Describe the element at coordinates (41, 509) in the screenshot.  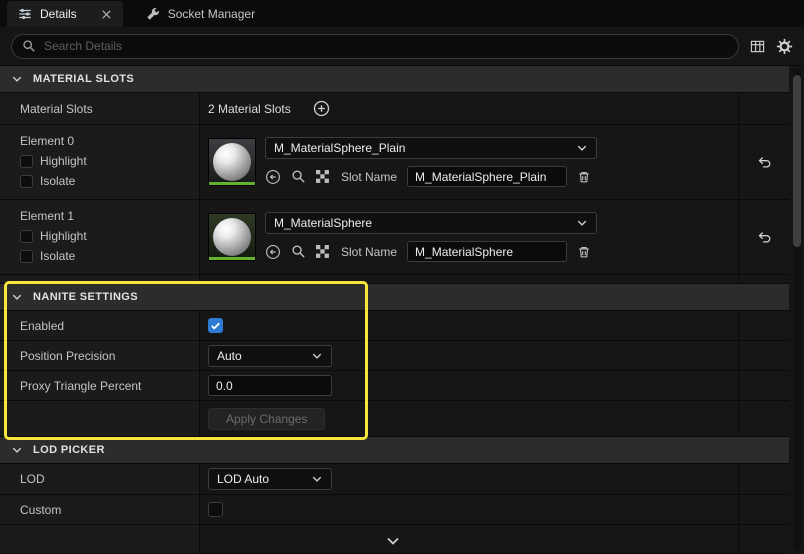
I see `custom-label: Custom` at that location.